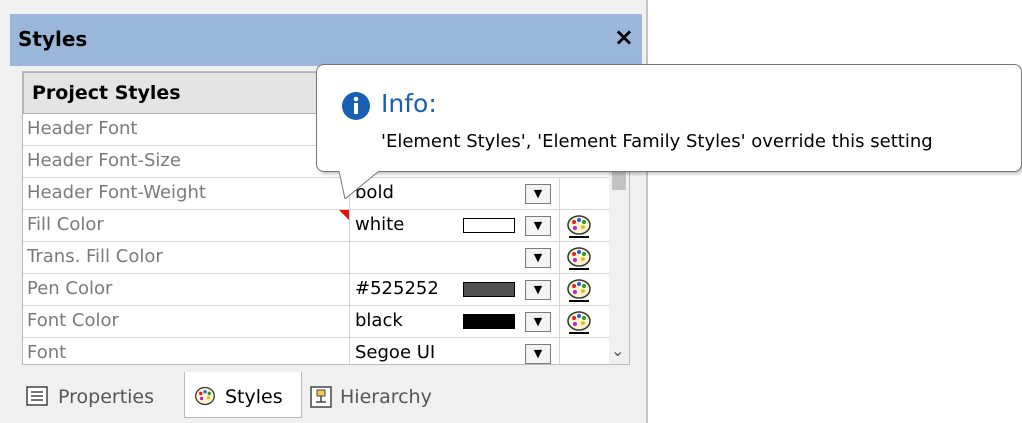 Image resolution: width=1022 pixels, height=423 pixels. Describe the element at coordinates (395, 352) in the screenshot. I see `property-value: Segoe UI` at that location.